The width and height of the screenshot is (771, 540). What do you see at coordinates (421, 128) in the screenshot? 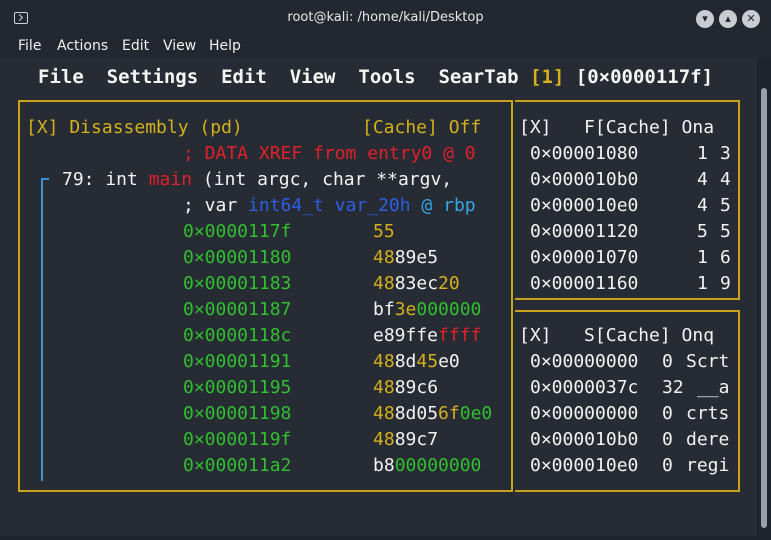
I see `disasm-header-right: [Cache] Off` at bounding box center [421, 128].